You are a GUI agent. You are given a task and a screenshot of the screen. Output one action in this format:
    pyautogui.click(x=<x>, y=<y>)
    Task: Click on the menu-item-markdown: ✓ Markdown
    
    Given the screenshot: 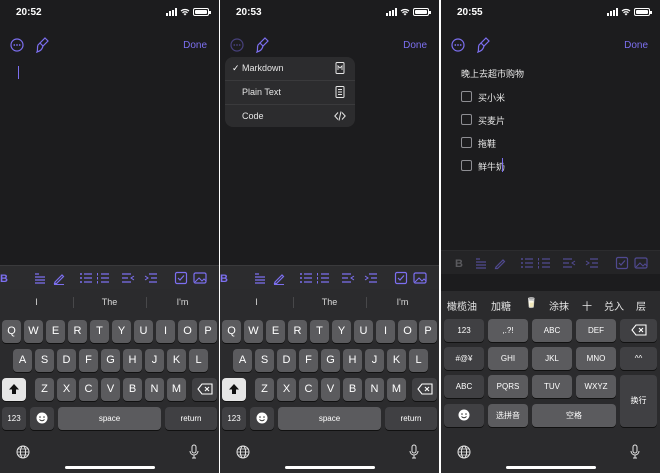 What is the action you would take?
    pyautogui.click(x=290, y=68)
    